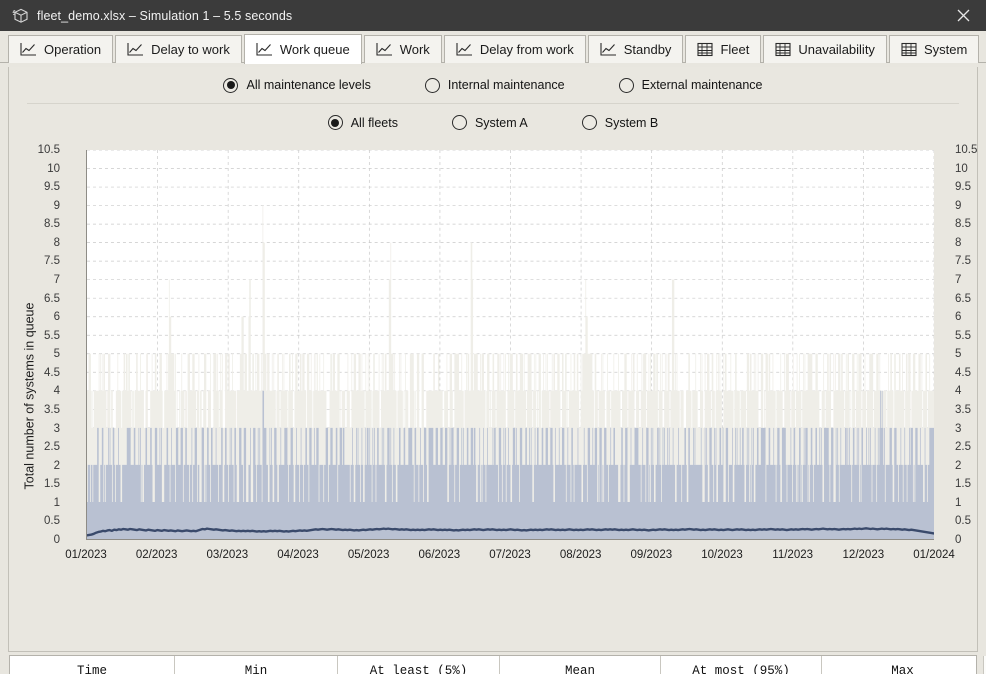 Image resolution: width=986 pixels, height=674 pixels. I want to click on radio-fleet-all-fleets: All fleets, so click(362, 122).